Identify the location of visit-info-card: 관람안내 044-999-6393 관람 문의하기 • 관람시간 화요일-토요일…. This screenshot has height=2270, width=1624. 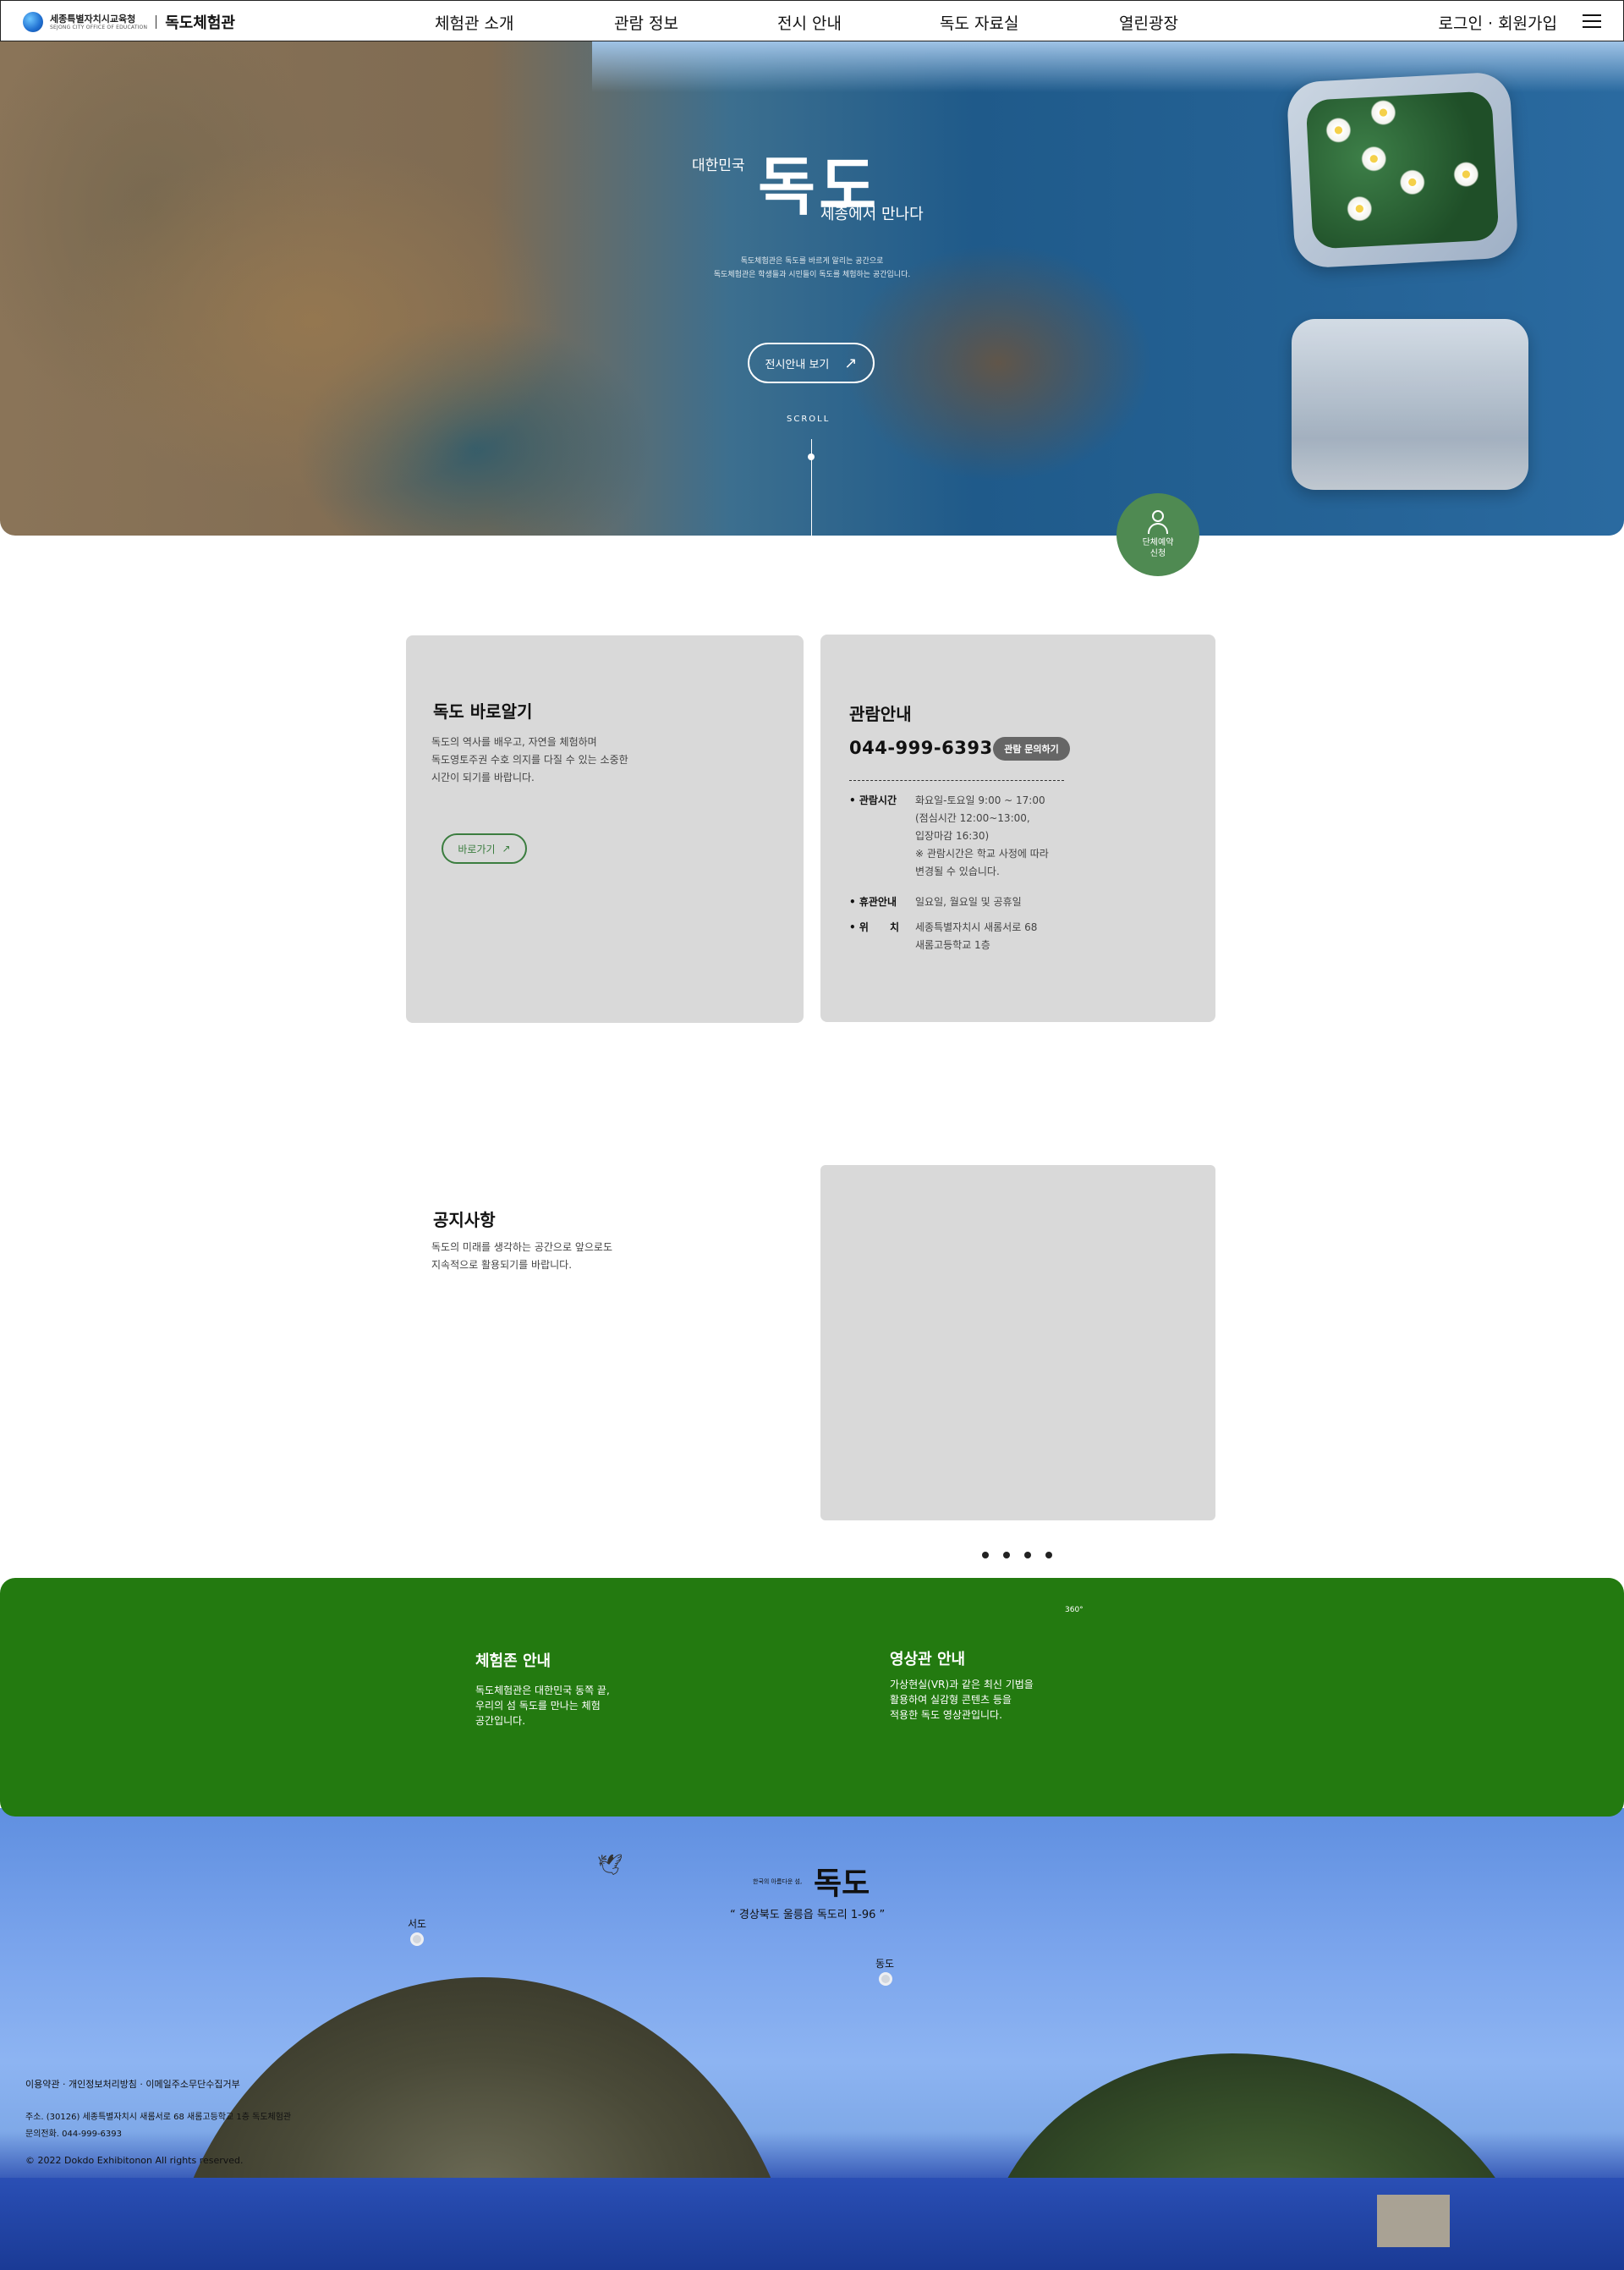
(1018, 829).